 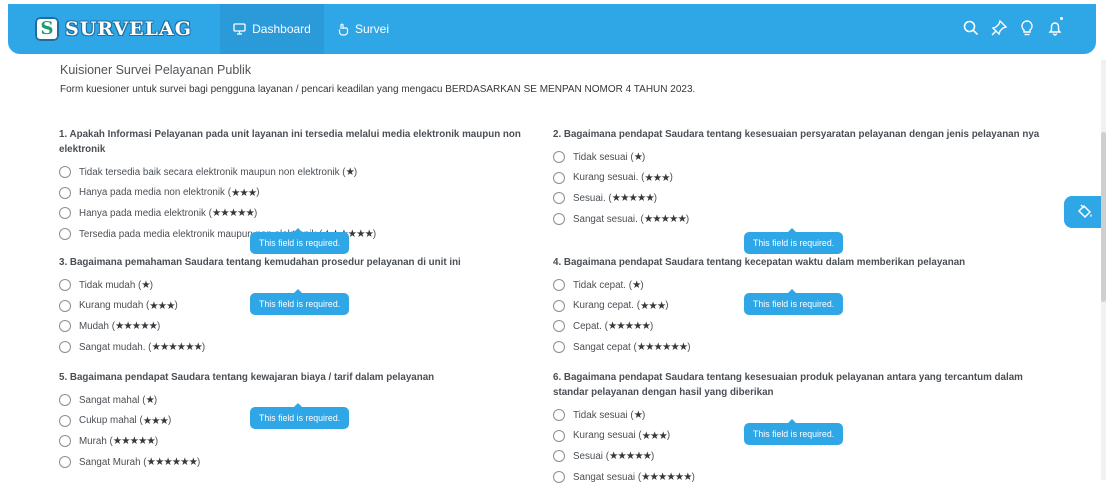 I want to click on nav-survei-label: Survei, so click(x=371, y=29).